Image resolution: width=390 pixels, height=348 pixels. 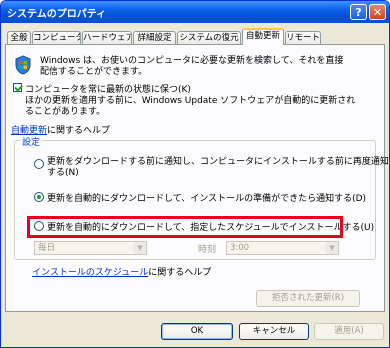 I want to click on settings-legend: 設定, so click(x=31, y=141).